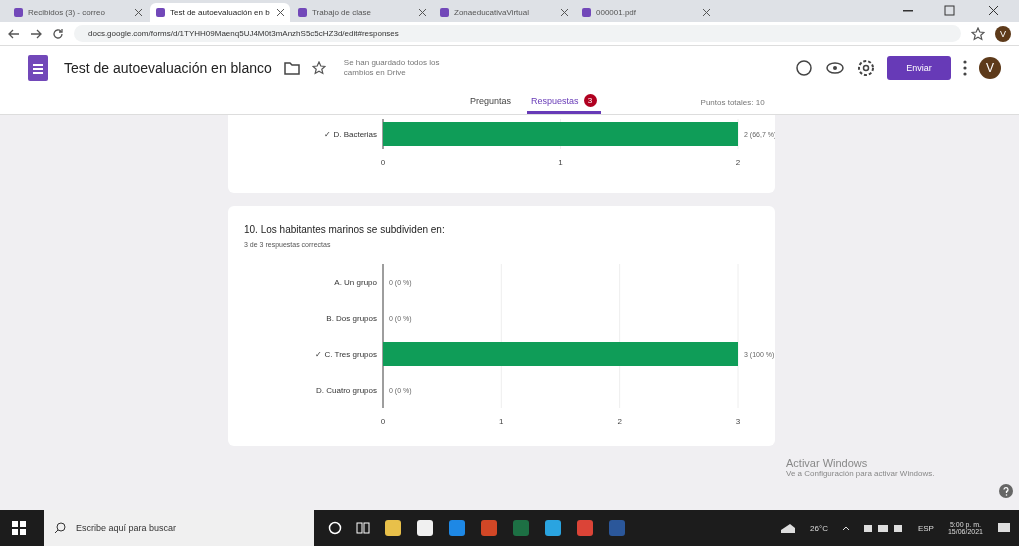 This screenshot has width=1019, height=546. What do you see at coordinates (19, 528) in the screenshot?
I see `start-icon` at bounding box center [19, 528].